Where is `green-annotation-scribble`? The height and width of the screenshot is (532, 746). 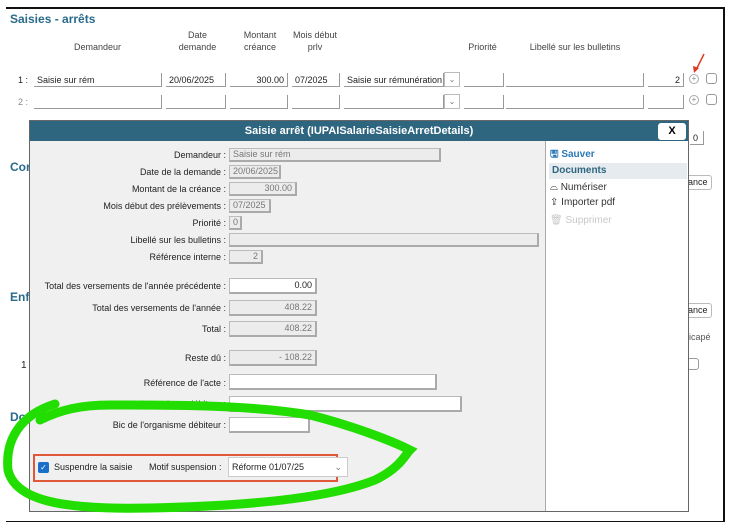
green-annotation-scribble is located at coordinates (210, 456).